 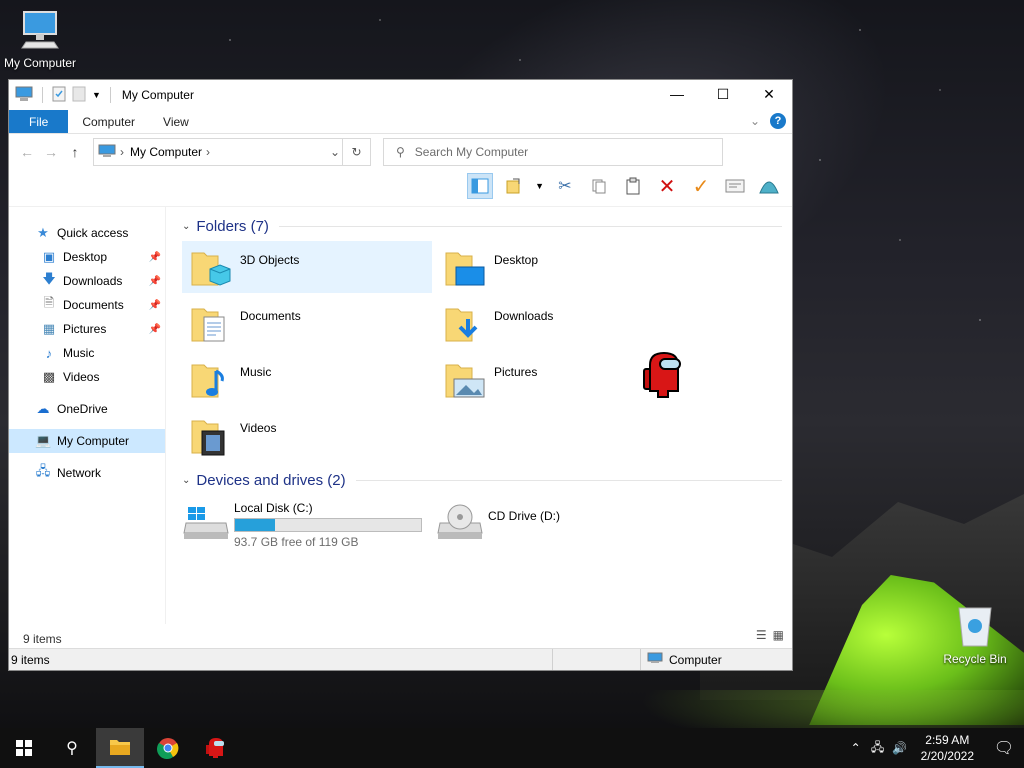 I want to click on tab-view: View, so click(x=176, y=121).